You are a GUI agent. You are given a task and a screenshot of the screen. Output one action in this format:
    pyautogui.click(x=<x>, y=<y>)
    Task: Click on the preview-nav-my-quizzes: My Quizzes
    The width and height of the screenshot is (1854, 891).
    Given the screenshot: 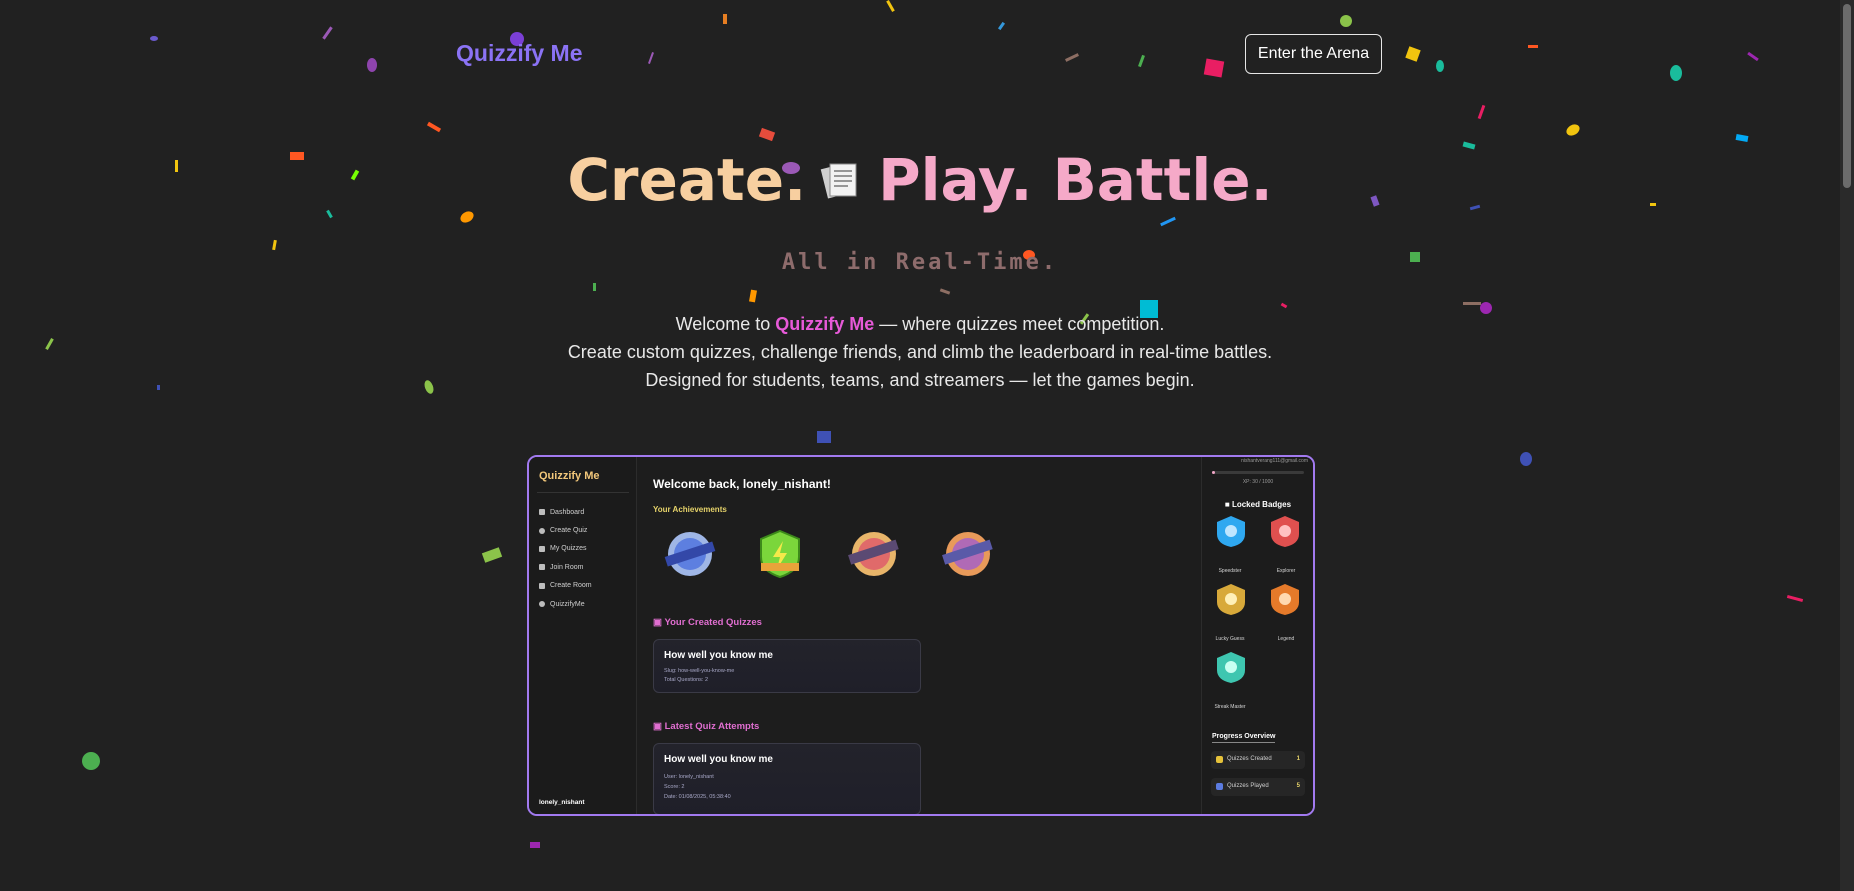 What is the action you would take?
    pyautogui.click(x=565, y=549)
    